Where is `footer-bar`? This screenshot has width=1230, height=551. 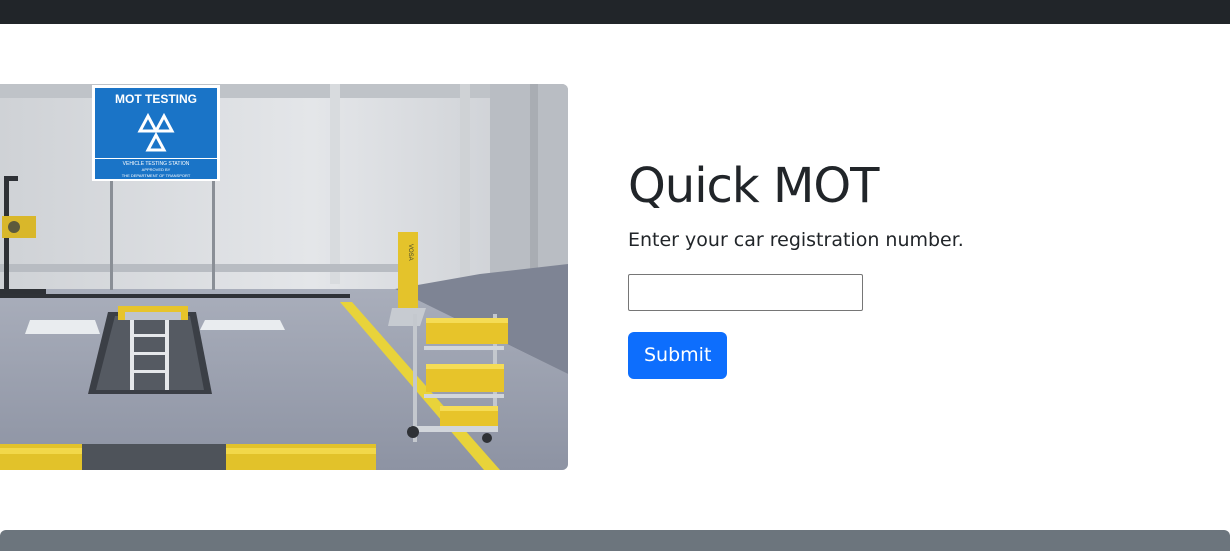
footer-bar is located at coordinates (615, 540).